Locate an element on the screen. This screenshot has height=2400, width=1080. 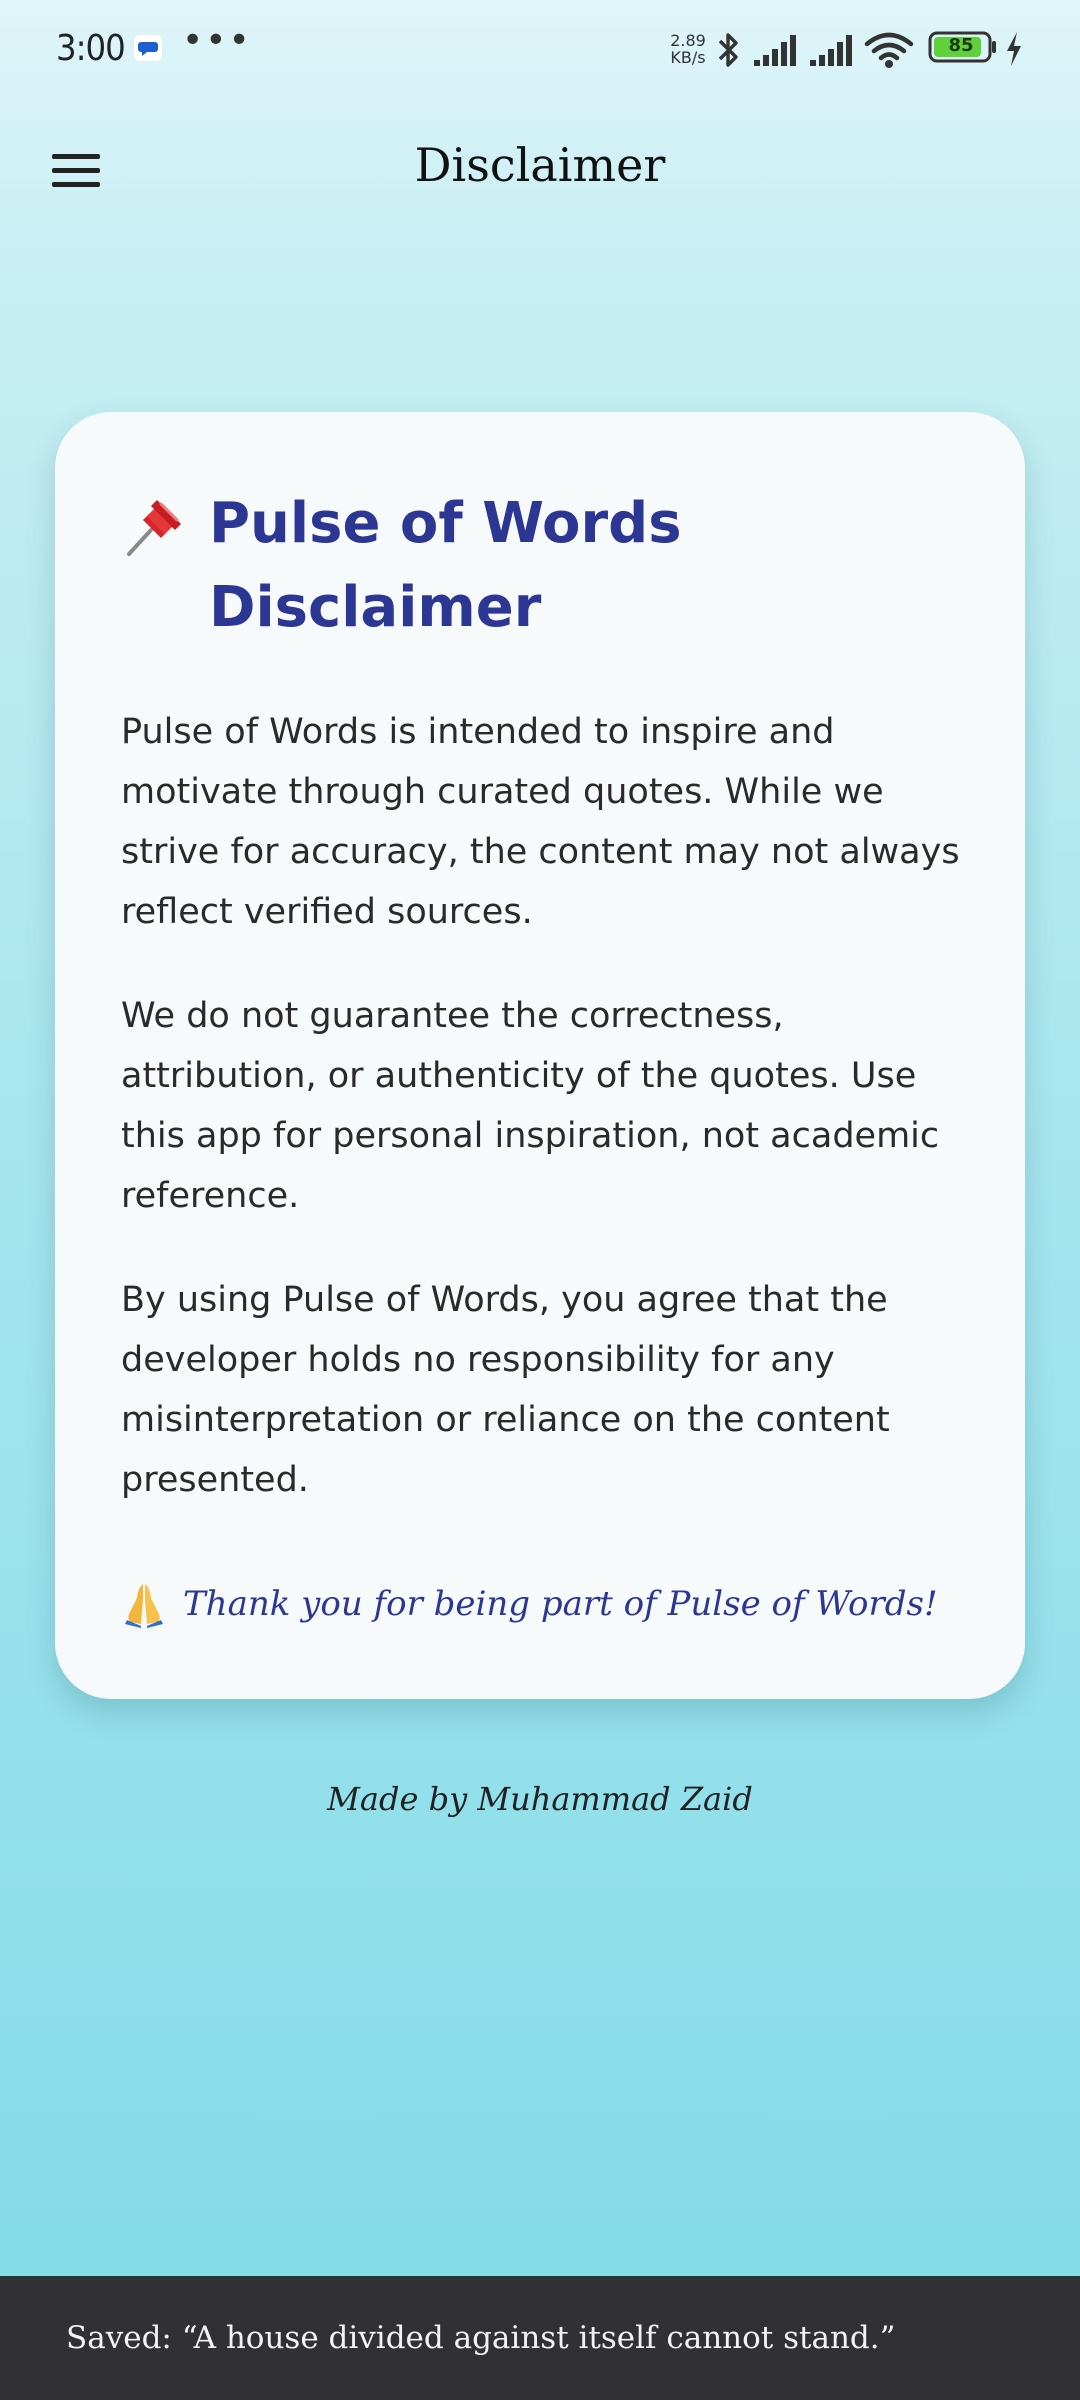
network-speed-unit: KB/s is located at coordinates (688, 57).